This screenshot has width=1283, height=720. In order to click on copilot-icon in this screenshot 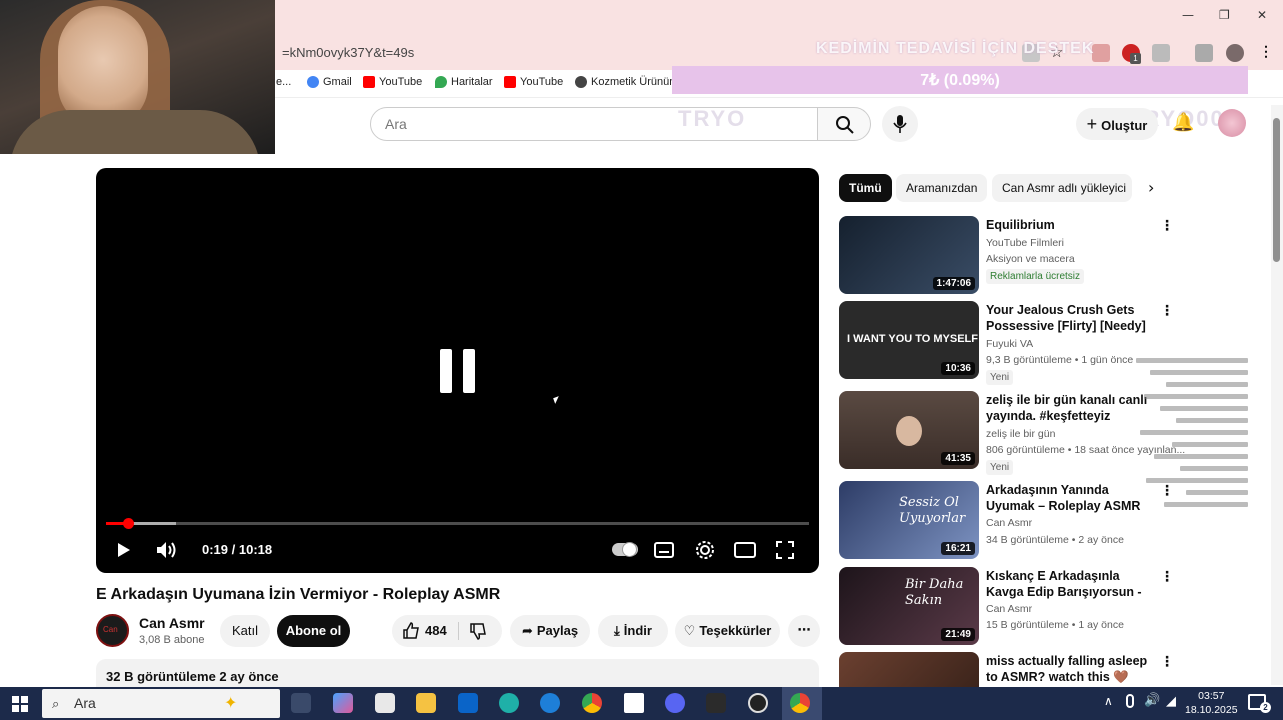, I will do `click(343, 703)`.